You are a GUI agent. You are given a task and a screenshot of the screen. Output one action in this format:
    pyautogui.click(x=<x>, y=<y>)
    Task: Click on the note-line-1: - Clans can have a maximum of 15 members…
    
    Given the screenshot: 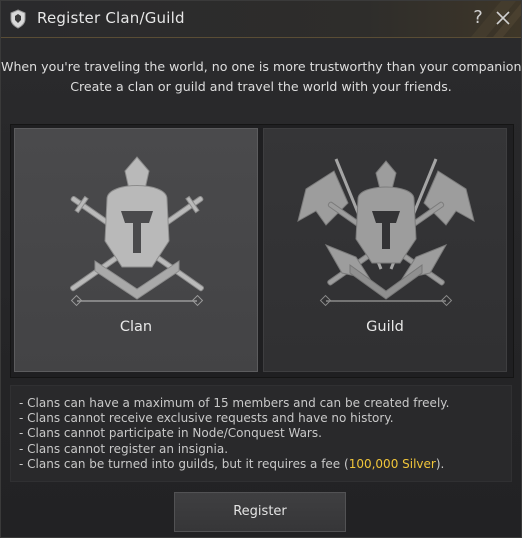 What is the action you would take?
    pyautogui.click(x=234, y=403)
    